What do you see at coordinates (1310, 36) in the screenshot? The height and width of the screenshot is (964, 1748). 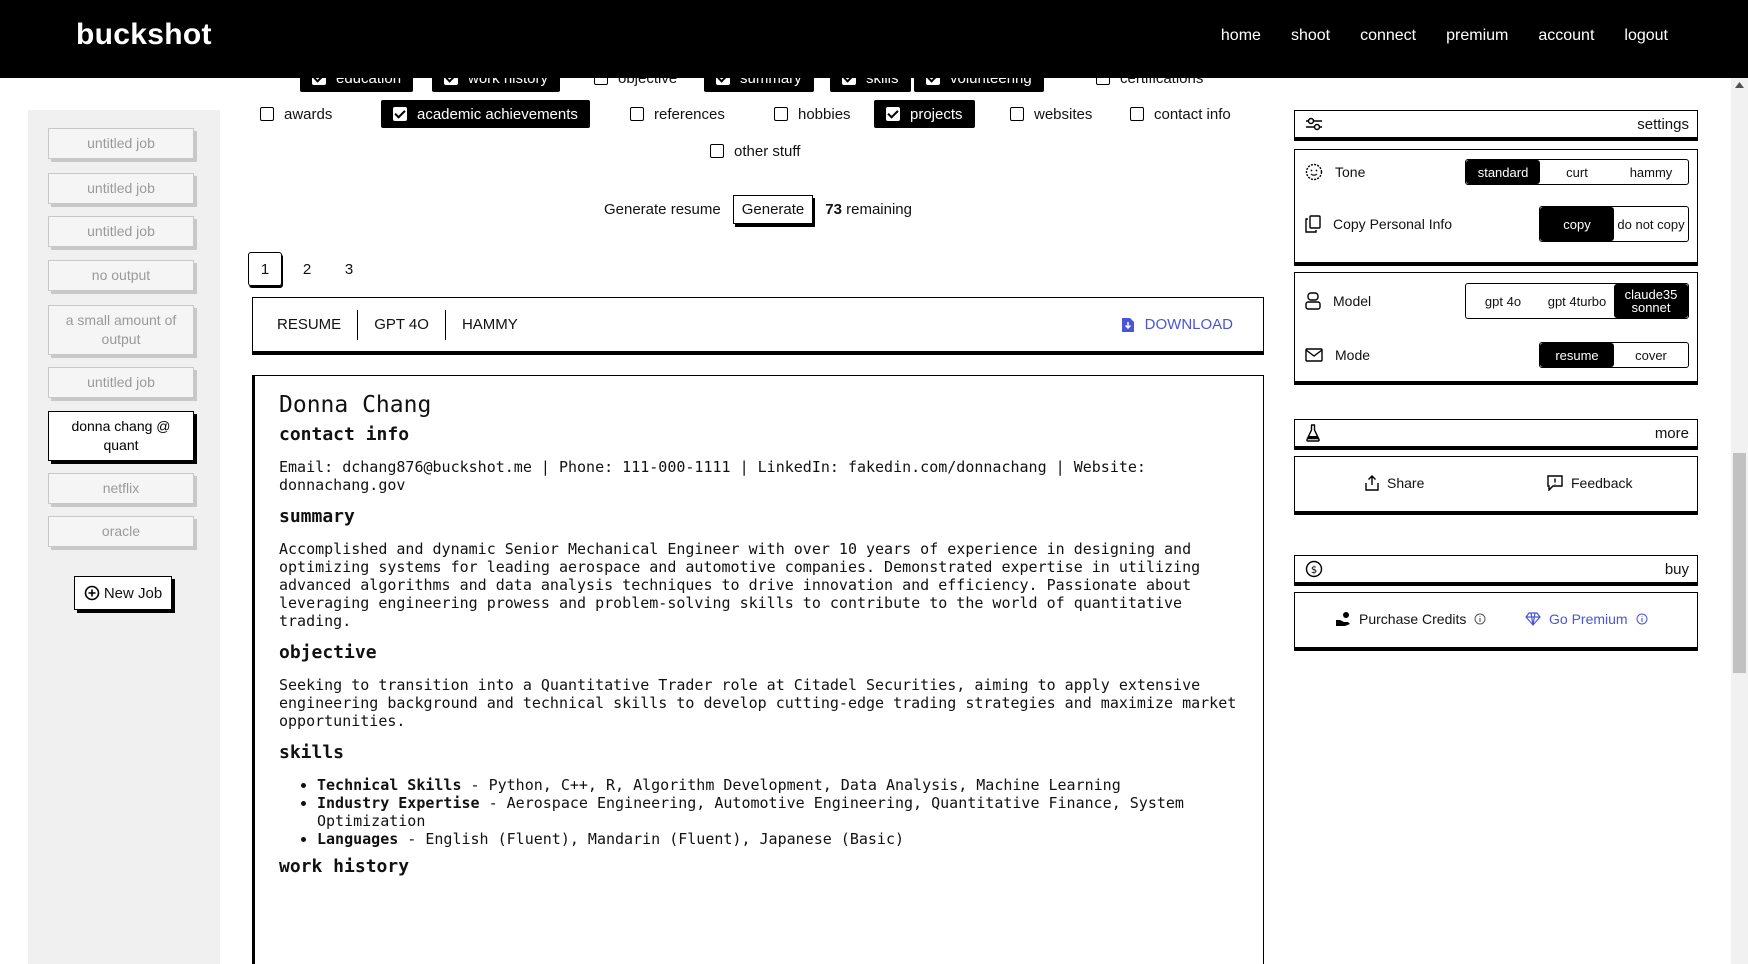 I see `nav-shoot: shoot` at bounding box center [1310, 36].